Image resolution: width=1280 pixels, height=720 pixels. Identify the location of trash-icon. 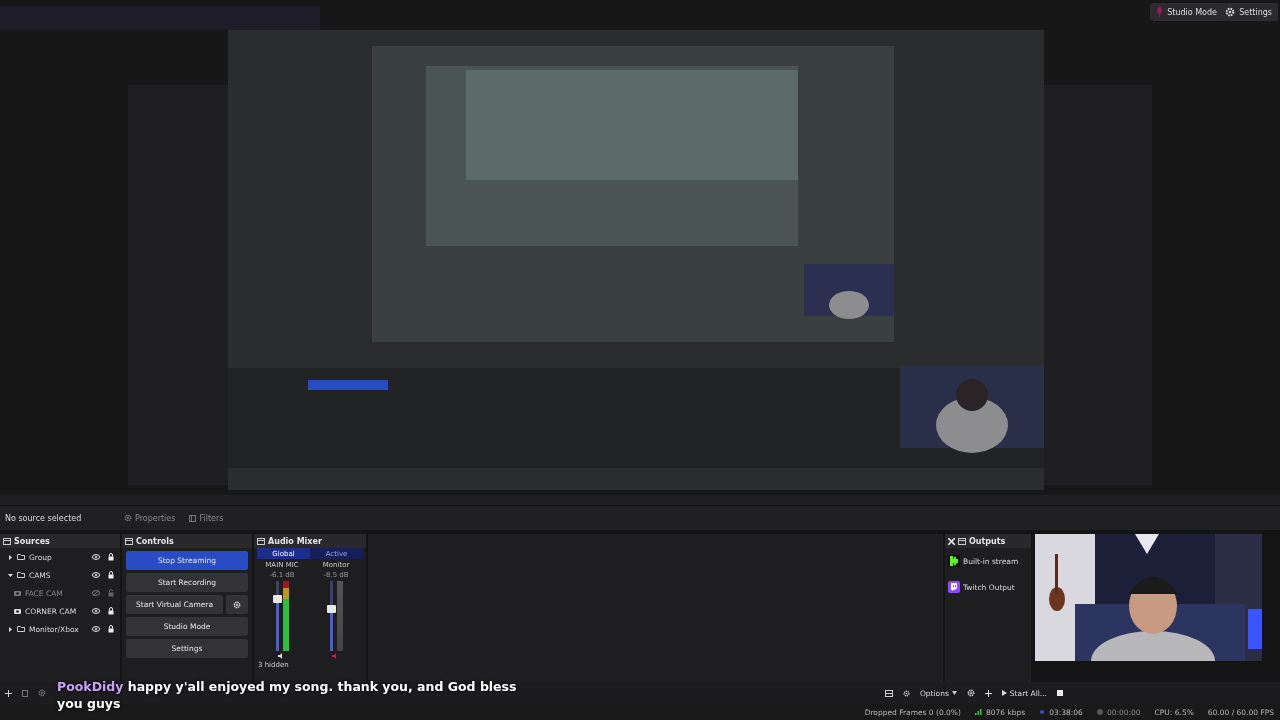
(25, 693).